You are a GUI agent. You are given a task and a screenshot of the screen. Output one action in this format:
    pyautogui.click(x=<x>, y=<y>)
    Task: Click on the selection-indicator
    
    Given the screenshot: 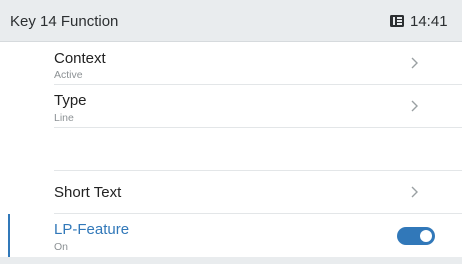 What is the action you would take?
    pyautogui.click(x=9, y=235)
    